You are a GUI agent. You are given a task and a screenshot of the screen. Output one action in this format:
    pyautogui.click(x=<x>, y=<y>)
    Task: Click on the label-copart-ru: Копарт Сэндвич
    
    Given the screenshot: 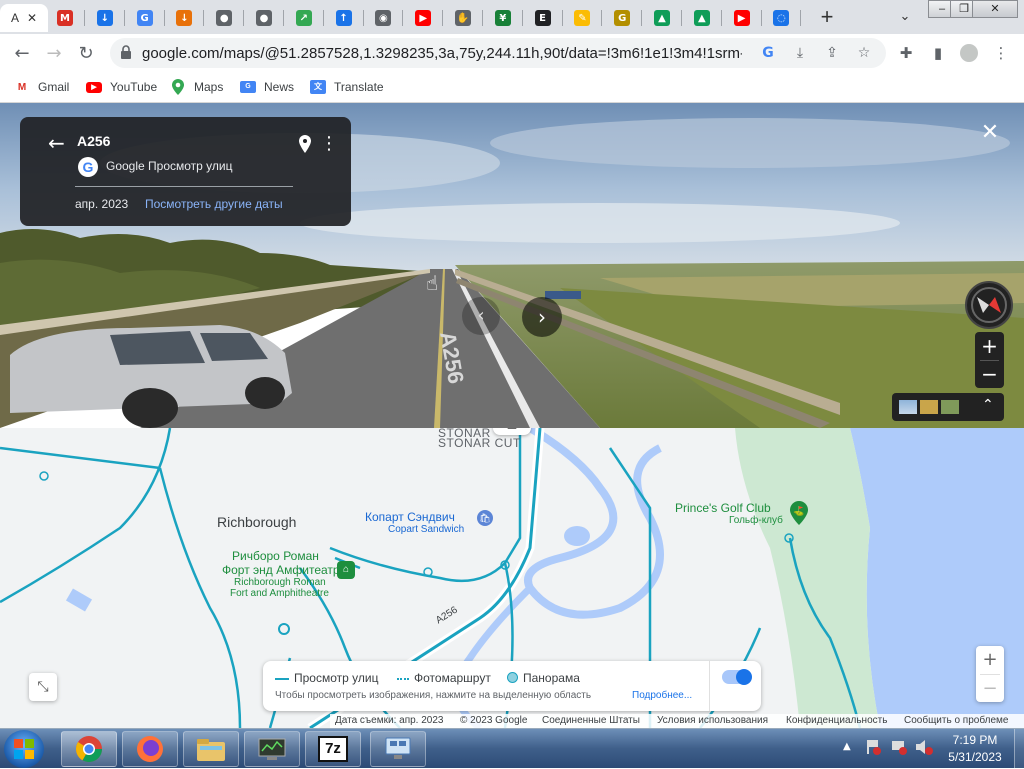 What is the action you would take?
    pyautogui.click(x=410, y=517)
    